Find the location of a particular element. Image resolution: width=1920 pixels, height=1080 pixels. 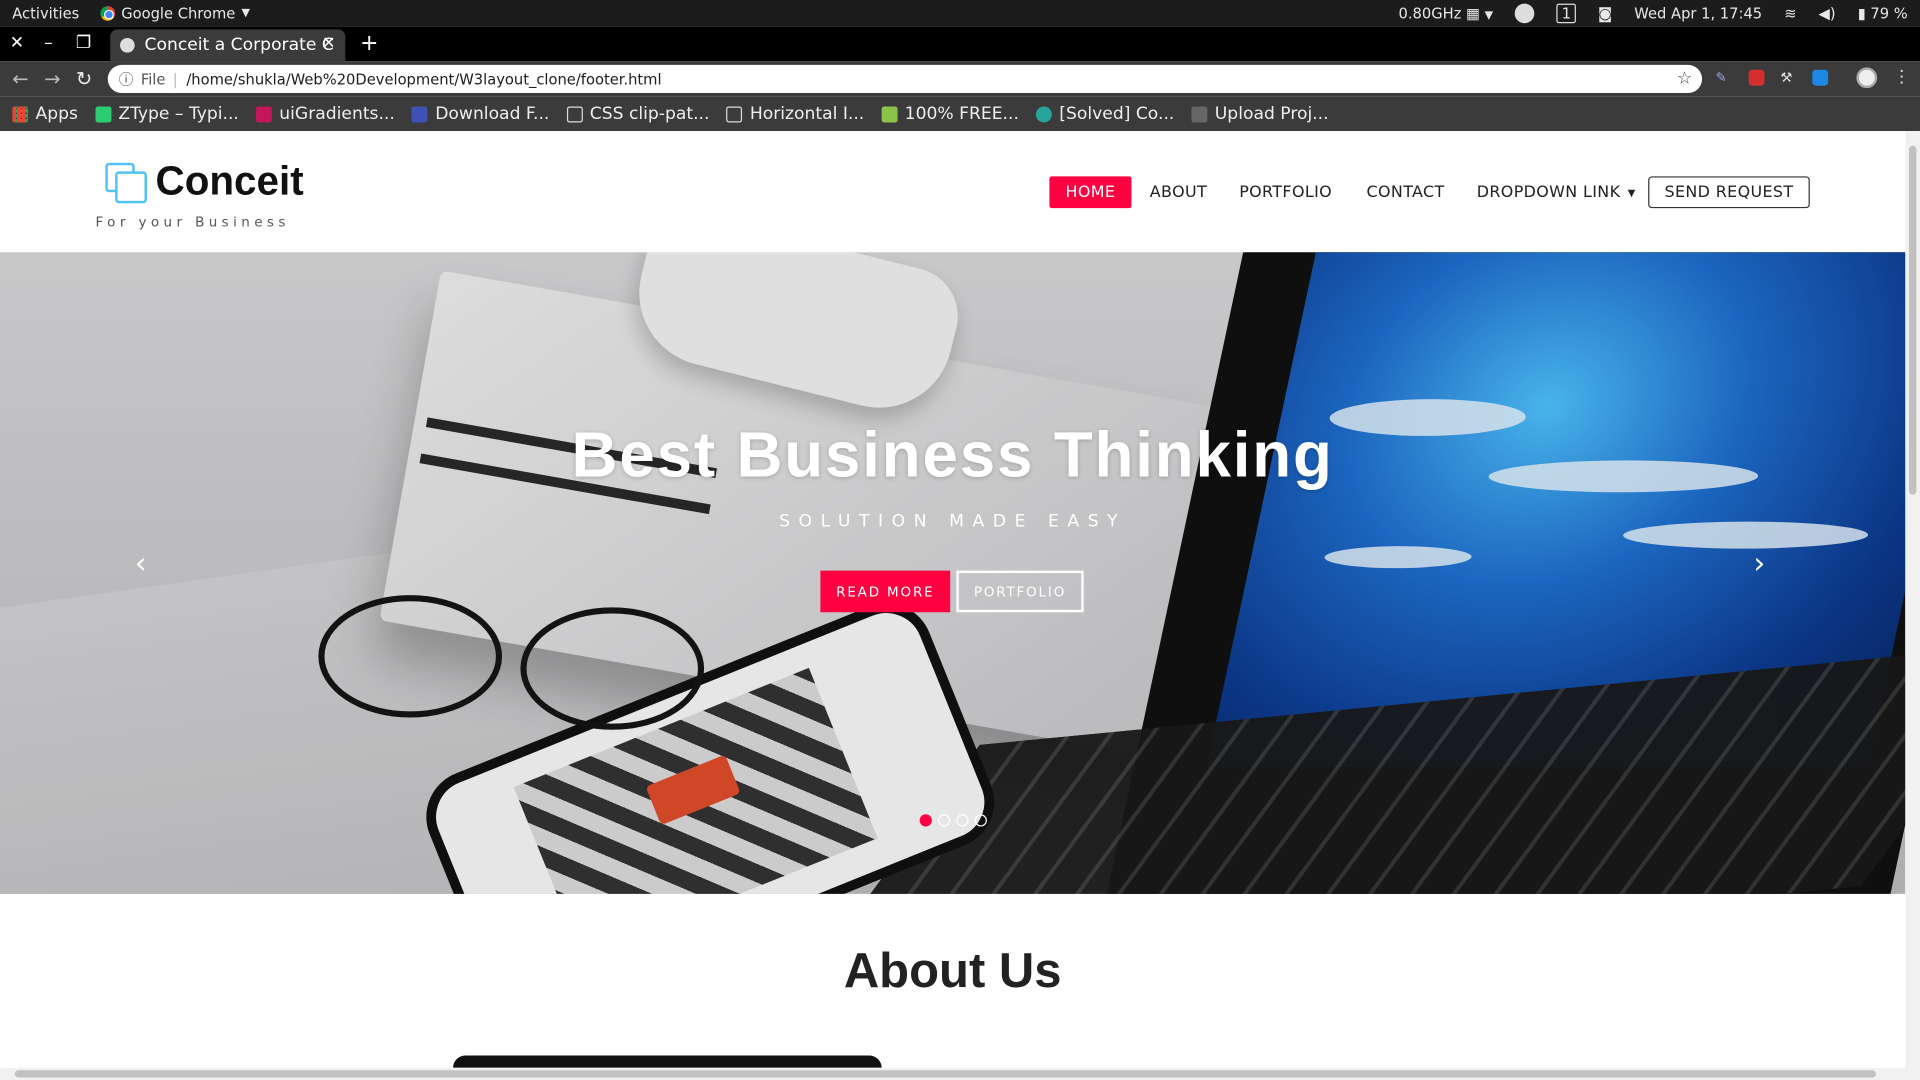

nav-dropdown-label: DROPDOWN LINK is located at coordinates (1548, 192).